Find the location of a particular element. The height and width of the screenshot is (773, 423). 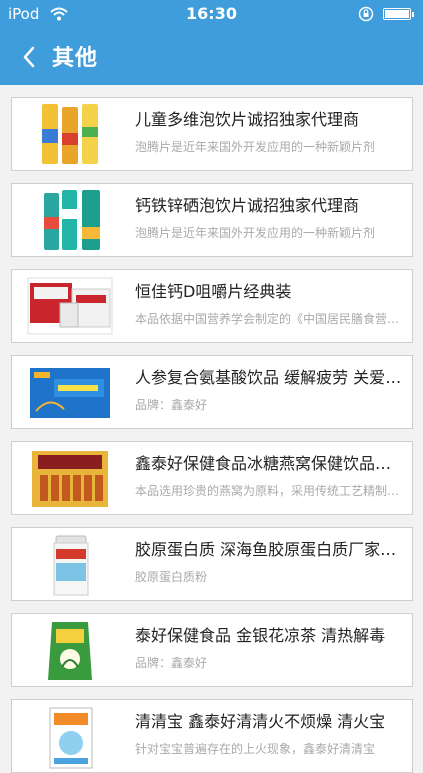

item-description: 本品选用珍贵的燕窝为原料，采用传统工艺精制而成 is located at coordinates (271, 491).